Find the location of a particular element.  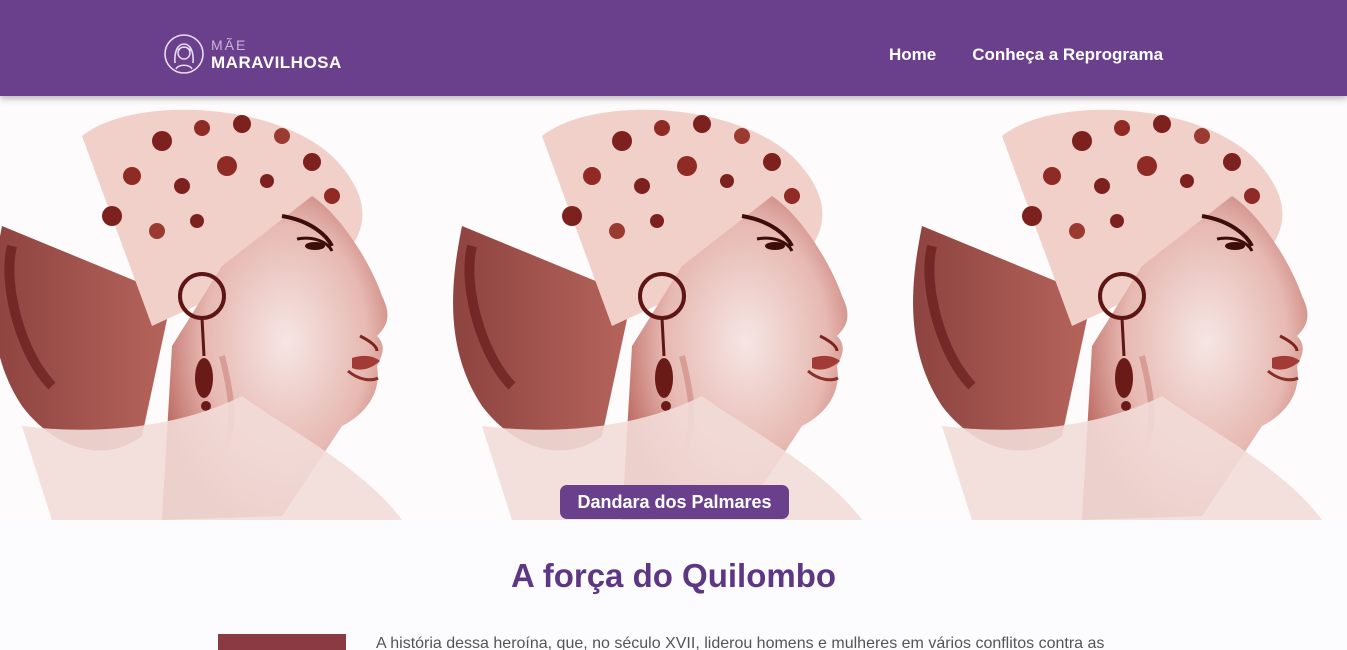

woman-avatar-icon is located at coordinates (184, 54).